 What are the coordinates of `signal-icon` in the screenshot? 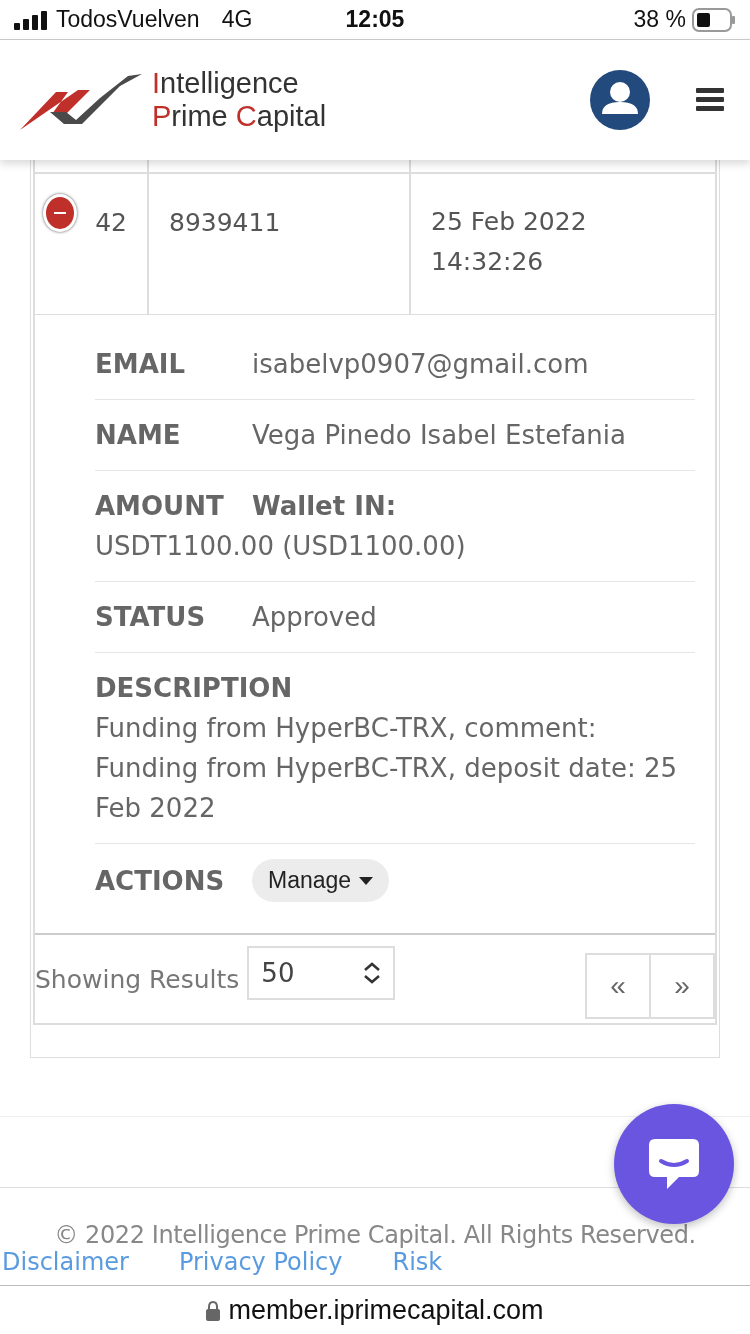 It's located at (32, 19).